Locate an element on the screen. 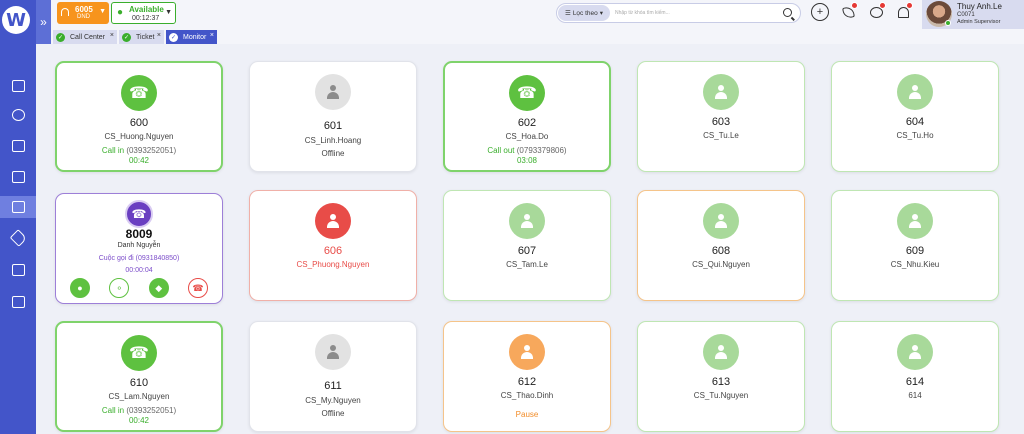 This screenshot has width=1024, height=434. agent-extension: 8009 is located at coordinates (139, 234).